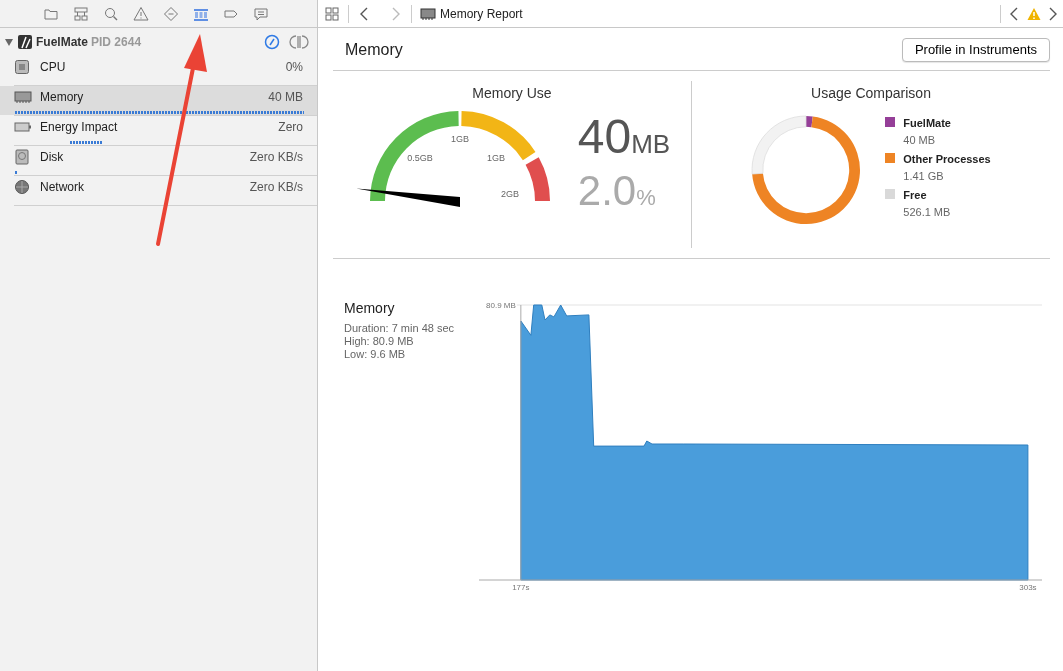  Describe the element at coordinates (158, 160) in the screenshot. I see `gauge-row: Disk Zero KB/s` at that location.